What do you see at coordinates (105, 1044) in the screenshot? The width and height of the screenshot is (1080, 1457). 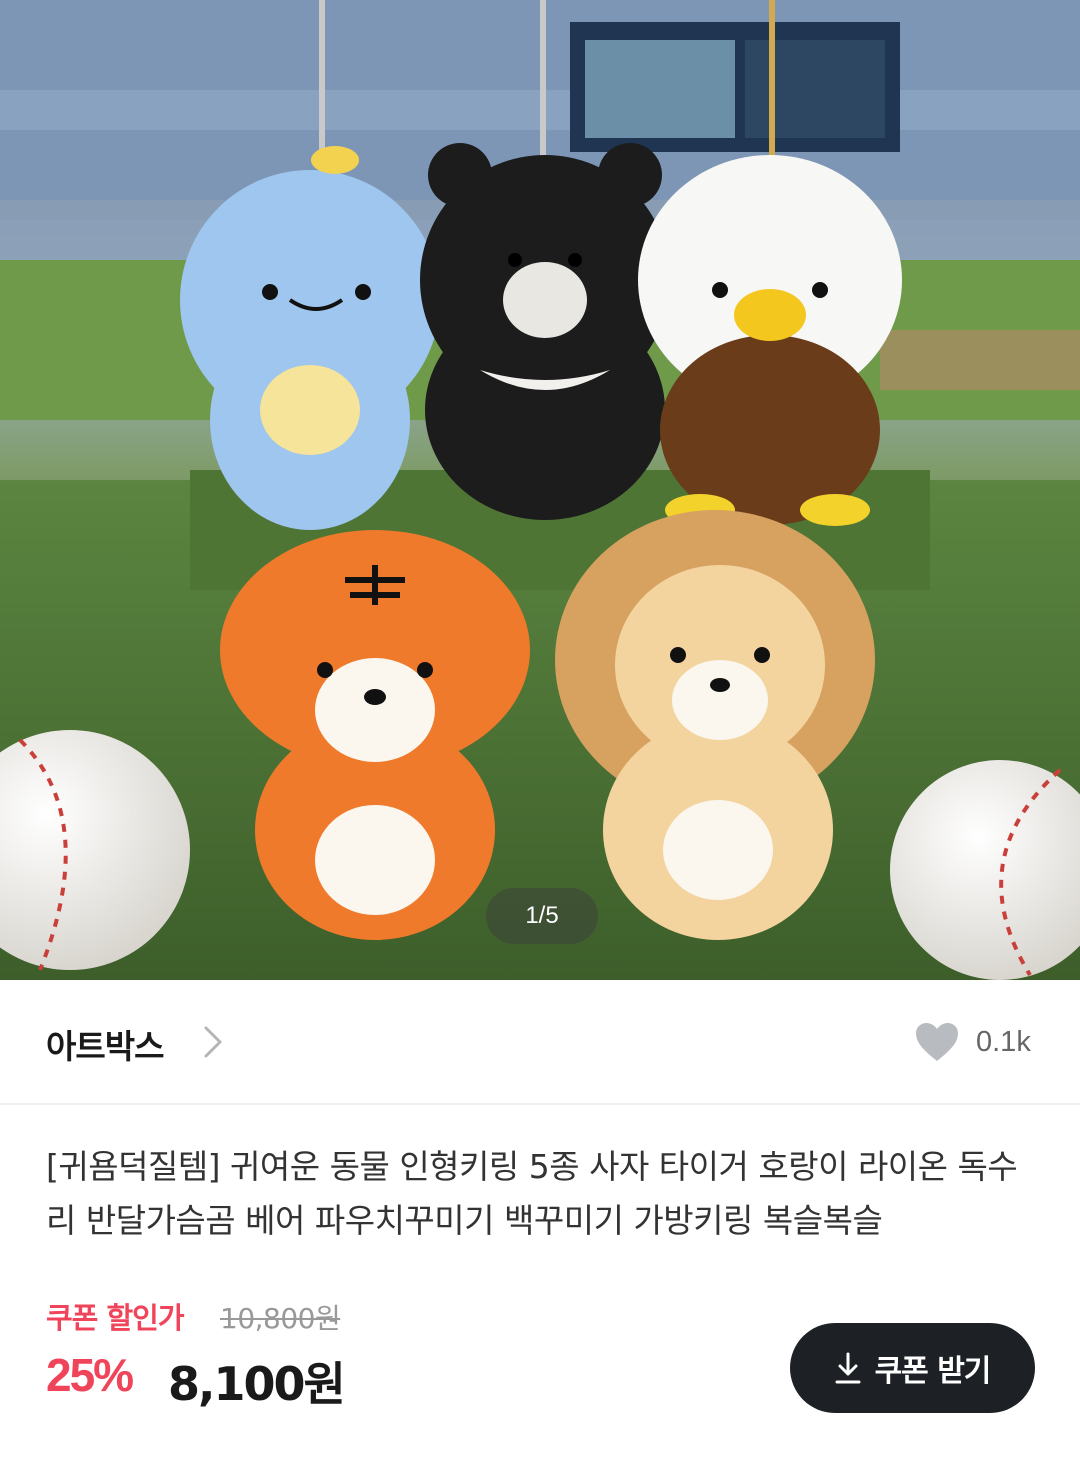 I see `seller-name-link: 아트박스` at bounding box center [105, 1044].